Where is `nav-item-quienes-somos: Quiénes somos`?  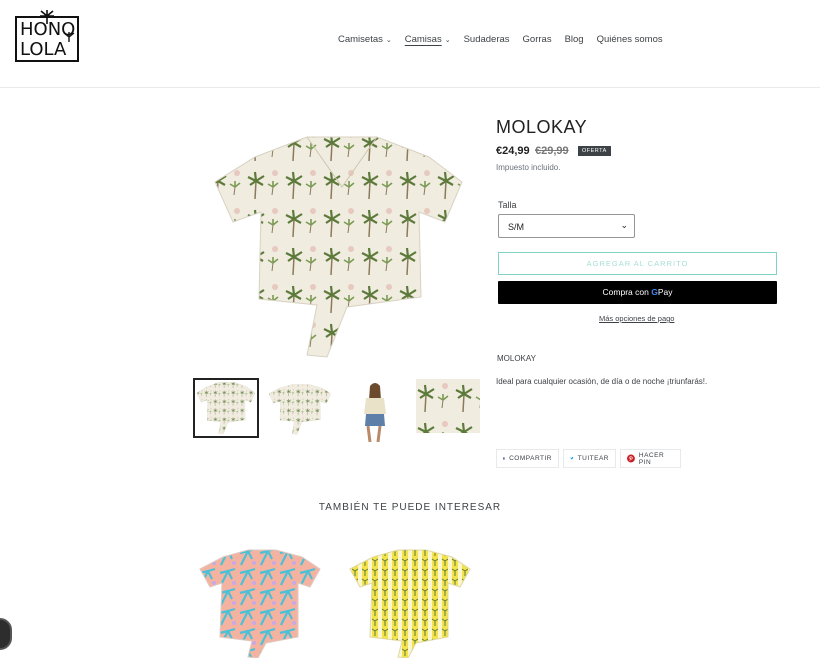
nav-item-quienes-somos: Quiénes somos is located at coordinates (630, 39).